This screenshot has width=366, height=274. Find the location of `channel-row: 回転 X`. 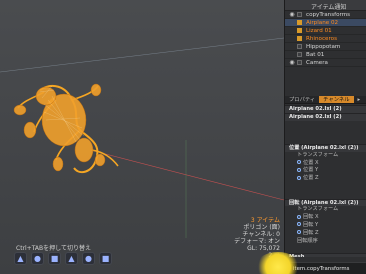

channel-row: 回転 X is located at coordinates (325, 218).